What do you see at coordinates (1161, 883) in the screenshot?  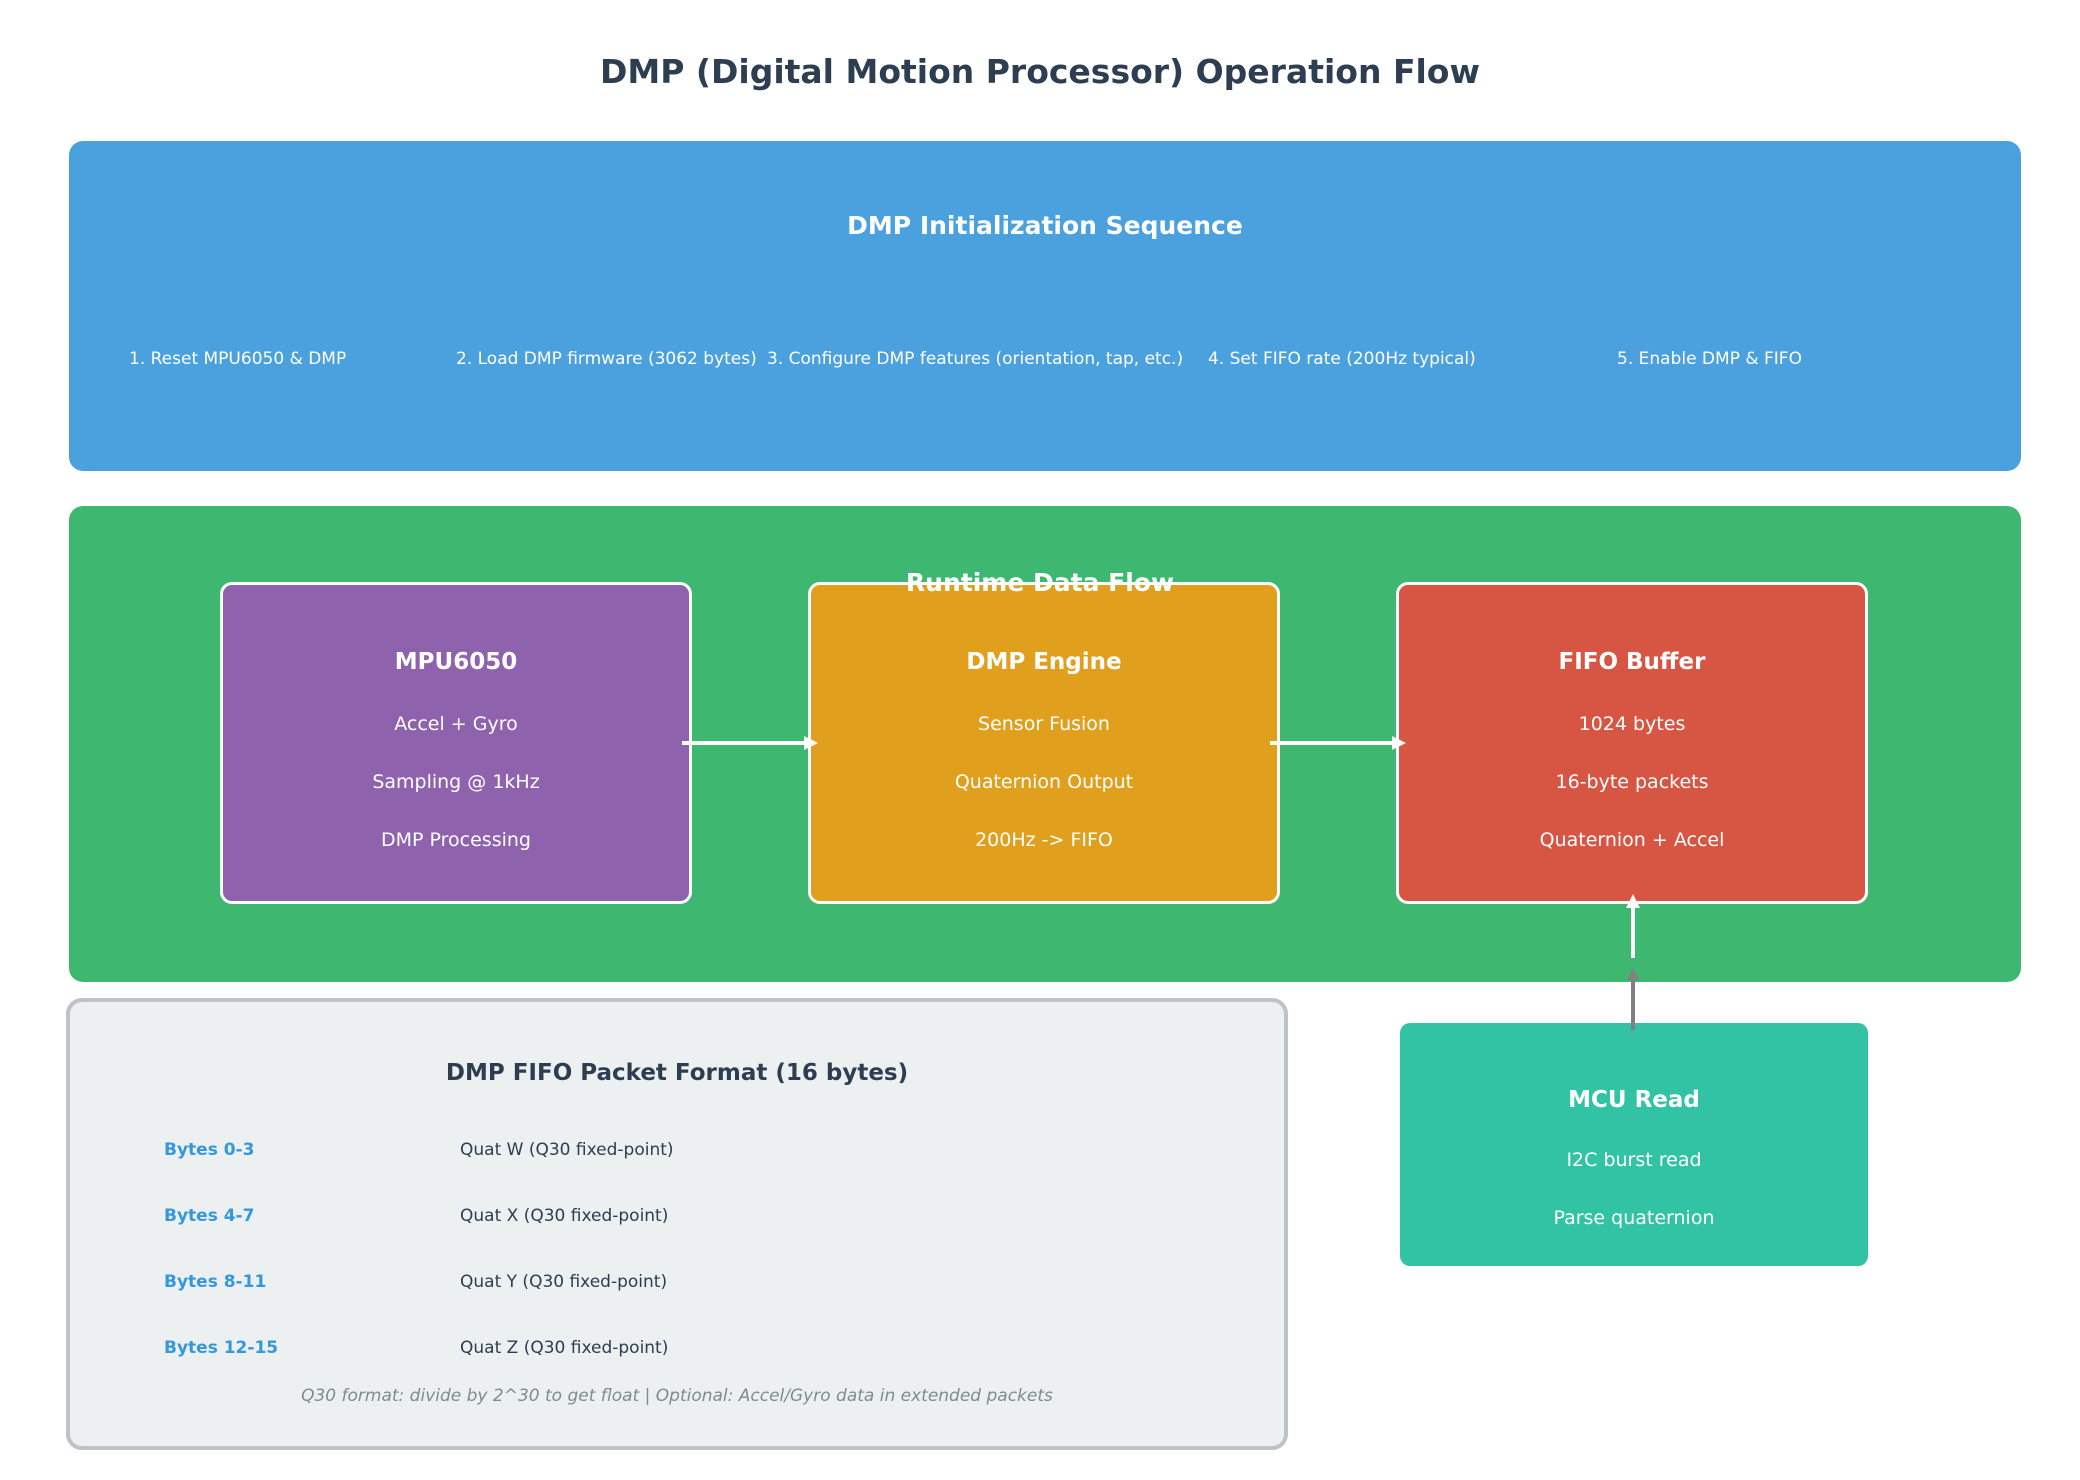 I see `flow-arrows` at bounding box center [1161, 883].